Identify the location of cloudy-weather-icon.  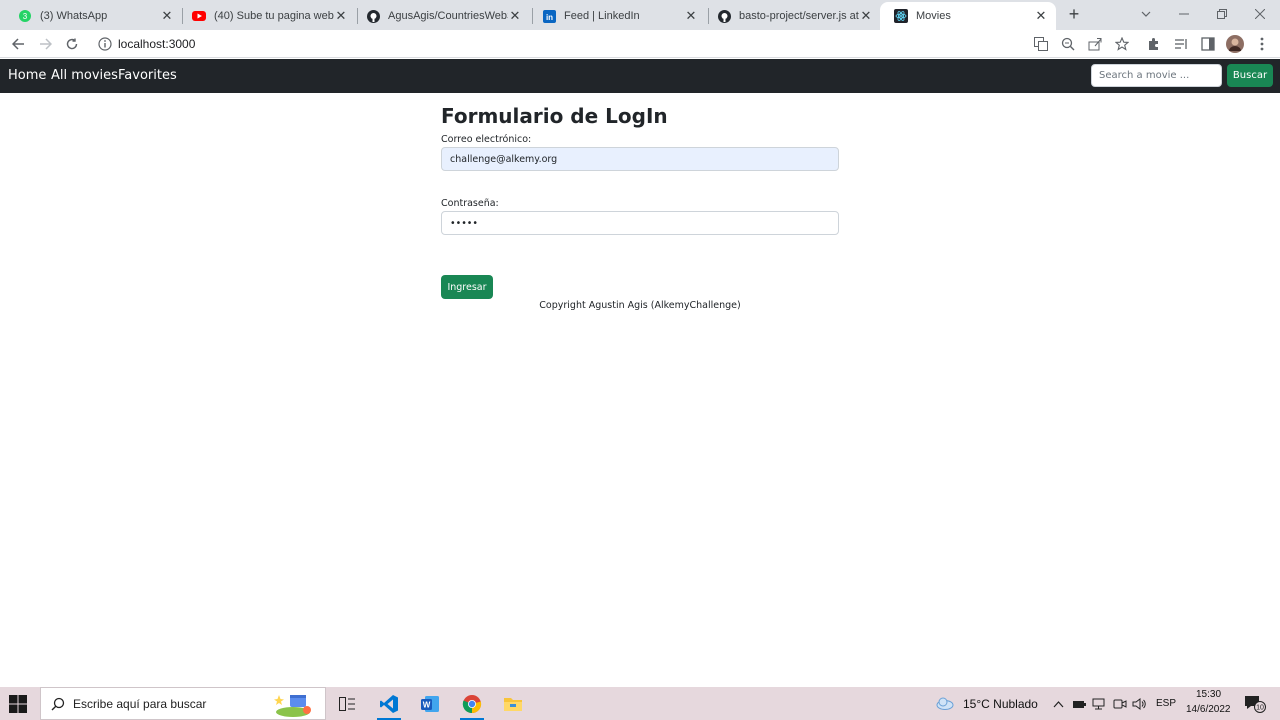
(945, 704).